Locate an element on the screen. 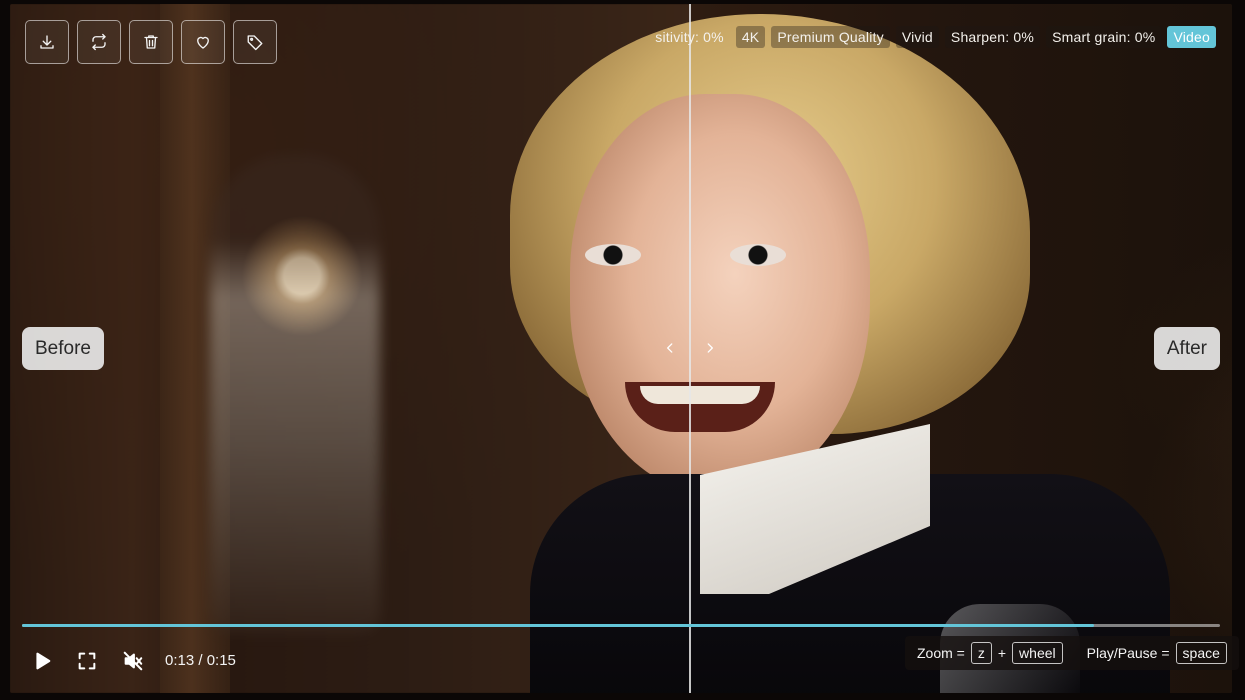 The image size is (1245, 700). subject-face is located at coordinates (720, 294).